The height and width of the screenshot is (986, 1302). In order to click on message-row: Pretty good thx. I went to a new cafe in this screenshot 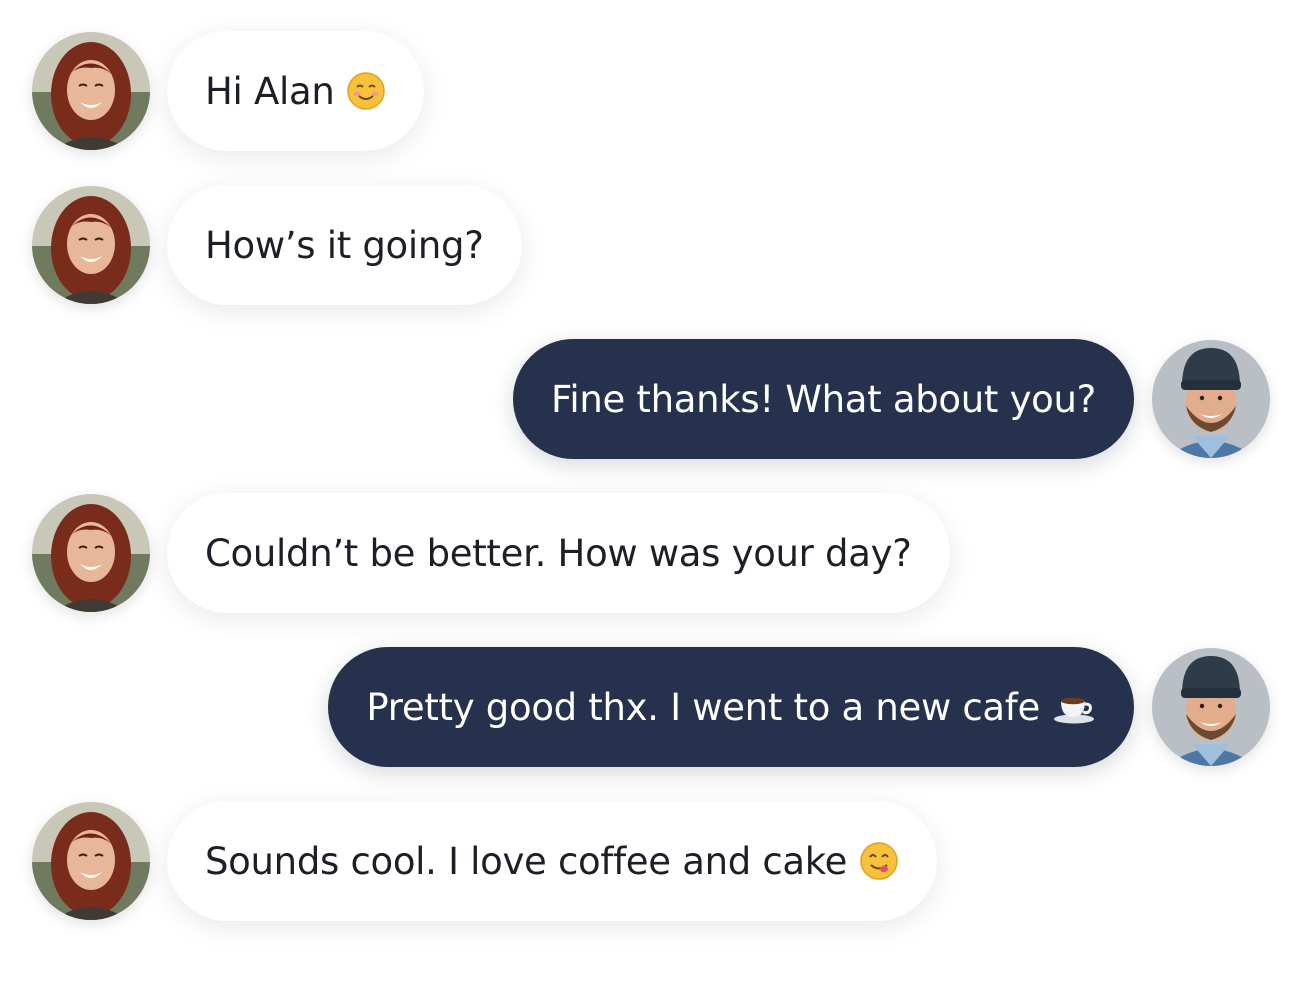, I will do `click(651, 707)`.